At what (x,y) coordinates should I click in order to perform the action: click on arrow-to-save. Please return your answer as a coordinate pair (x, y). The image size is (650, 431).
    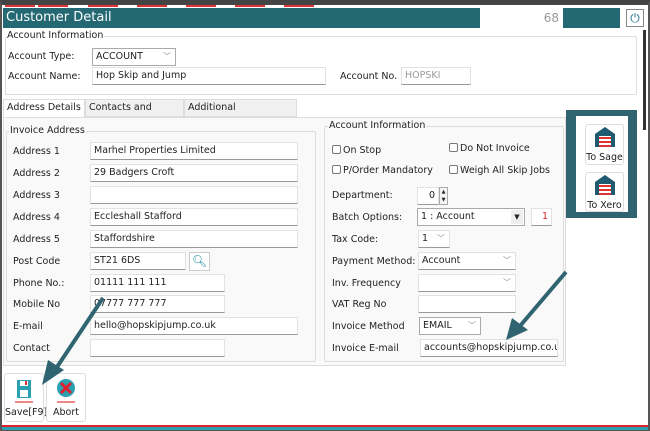
    Looking at the image, I should click on (79, 334).